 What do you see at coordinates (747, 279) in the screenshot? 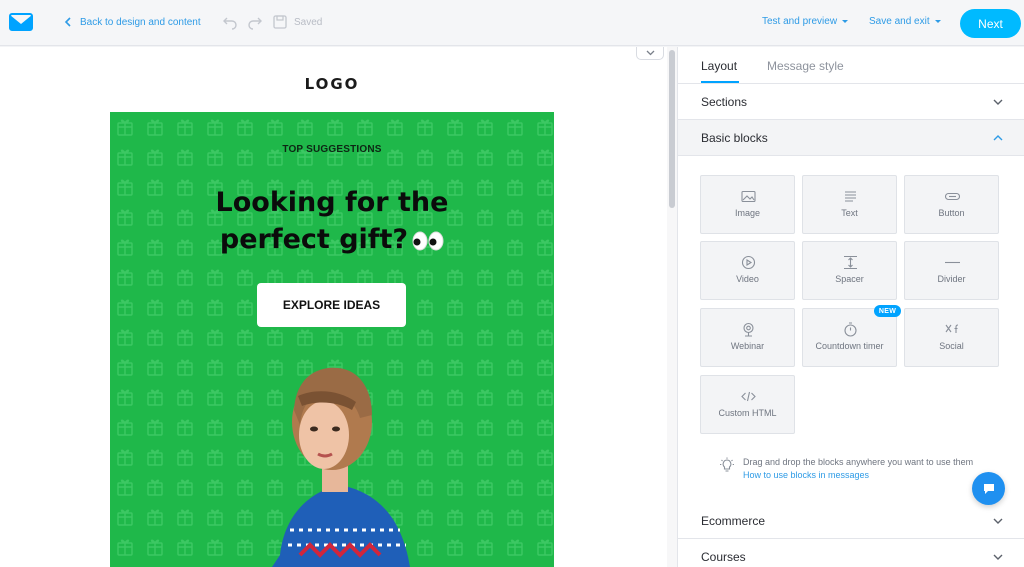
I see `block-label: Video` at bounding box center [747, 279].